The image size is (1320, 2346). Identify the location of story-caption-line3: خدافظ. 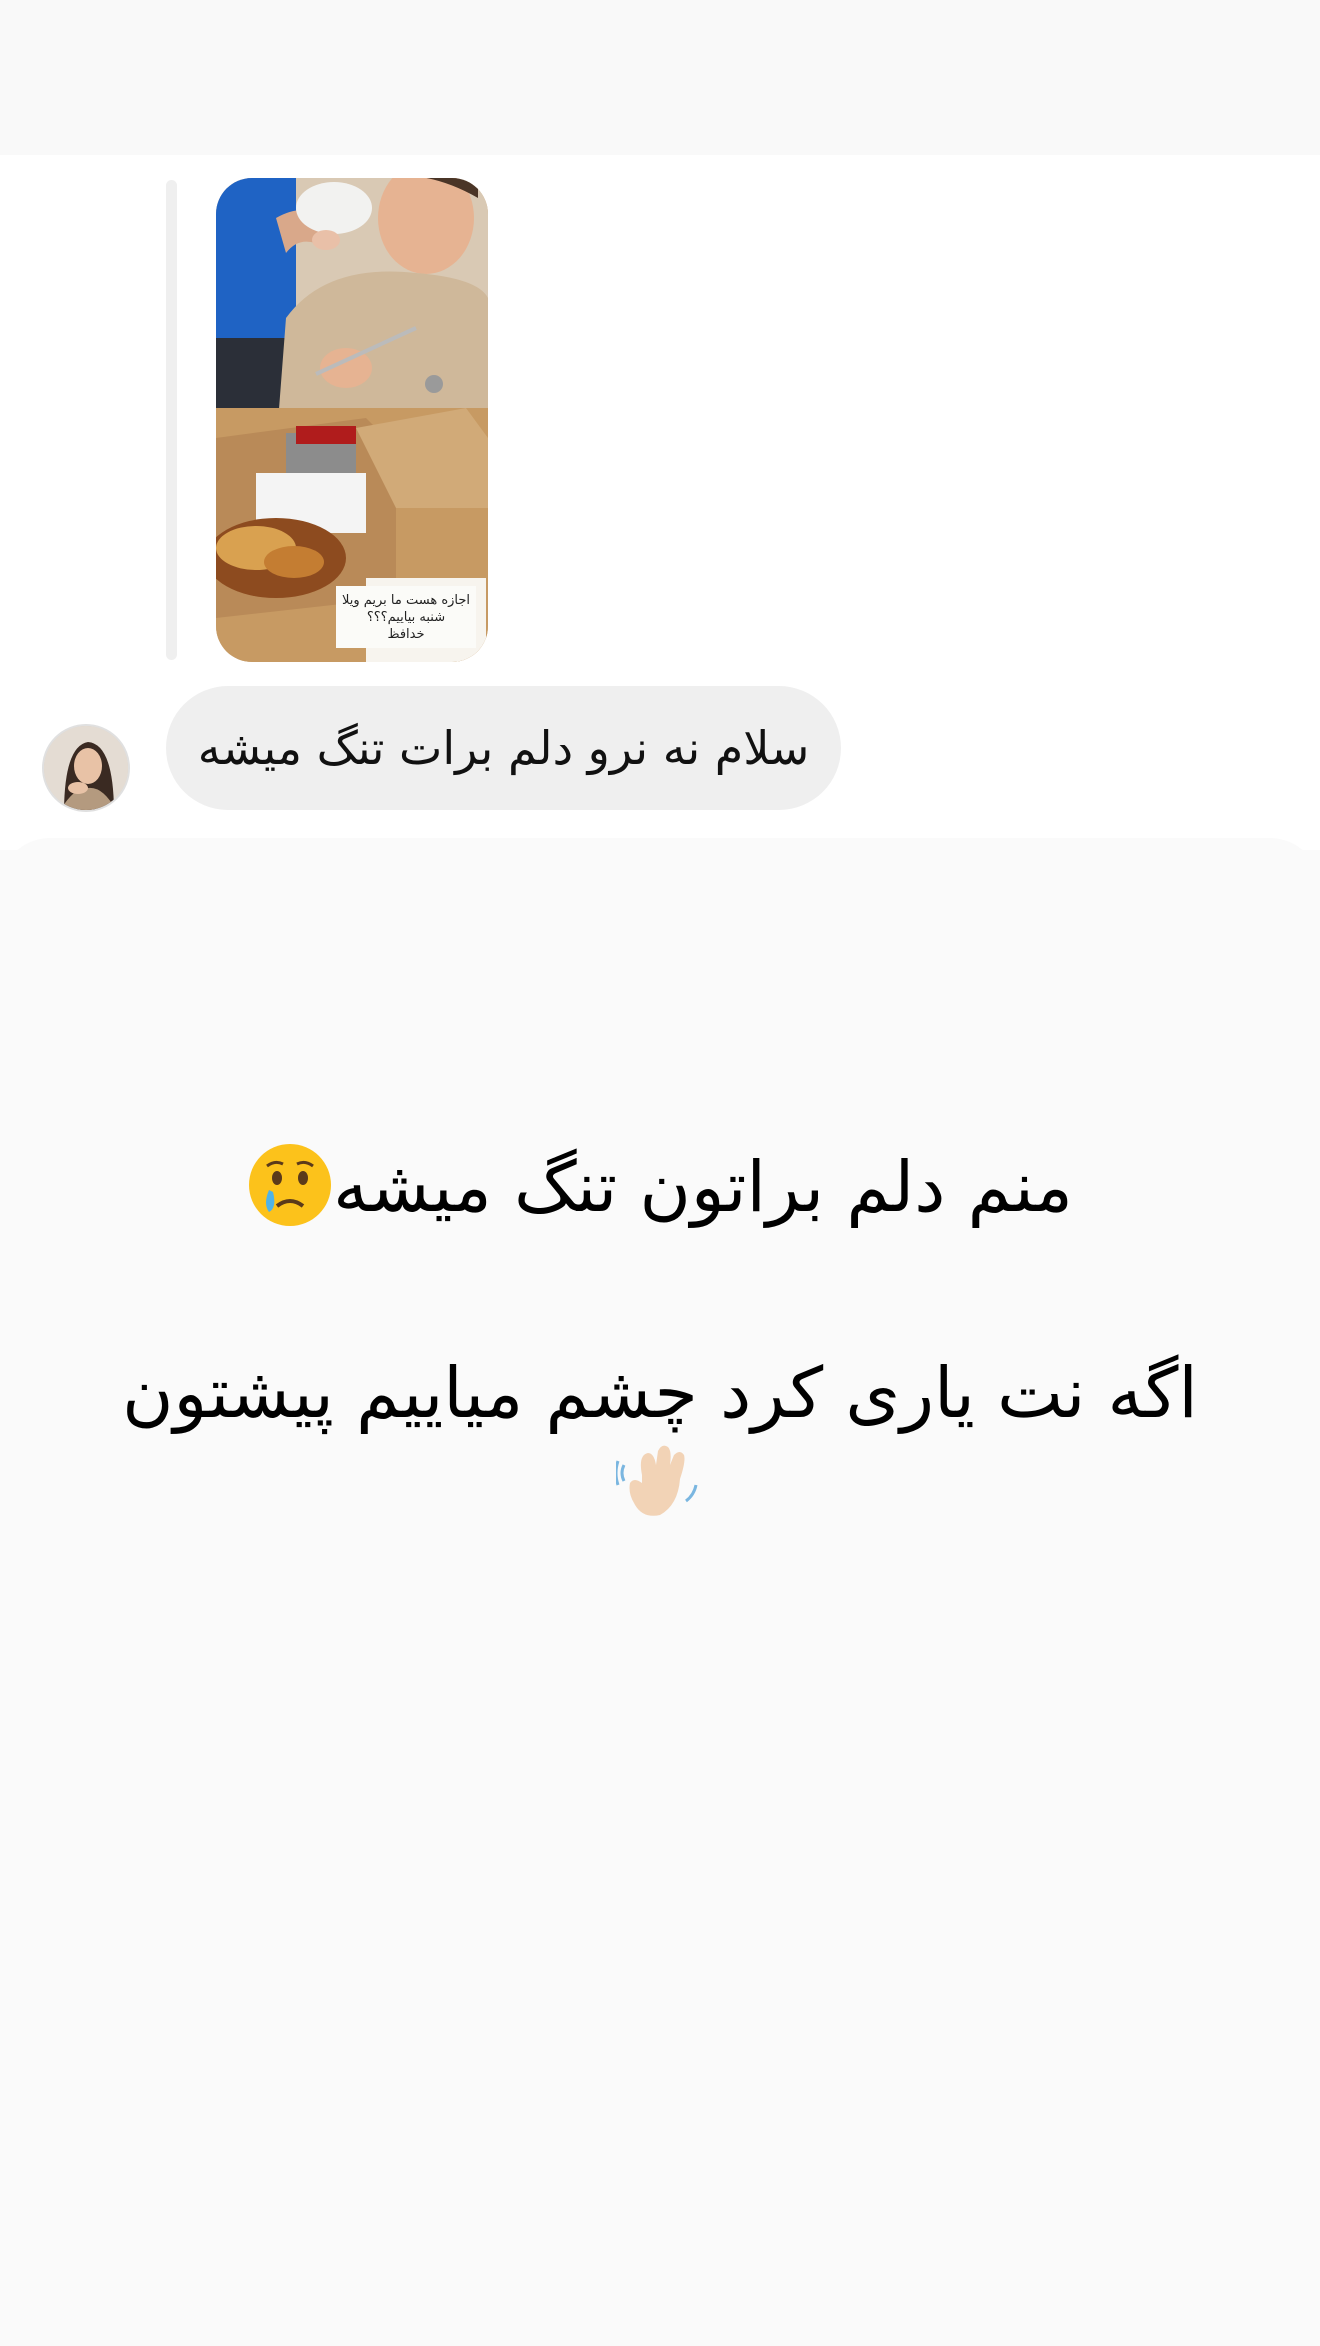
(406, 634).